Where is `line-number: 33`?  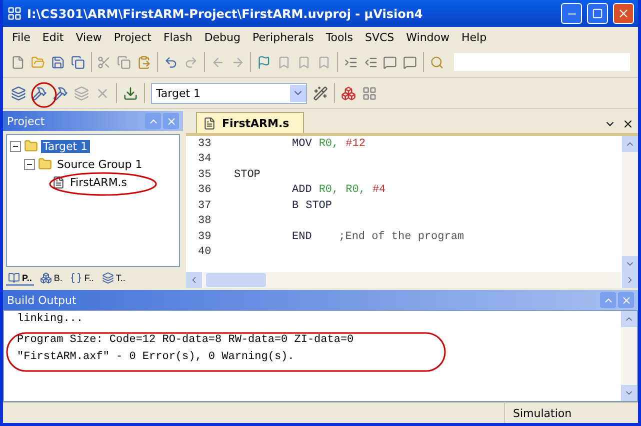
line-number: 33 is located at coordinates (204, 144).